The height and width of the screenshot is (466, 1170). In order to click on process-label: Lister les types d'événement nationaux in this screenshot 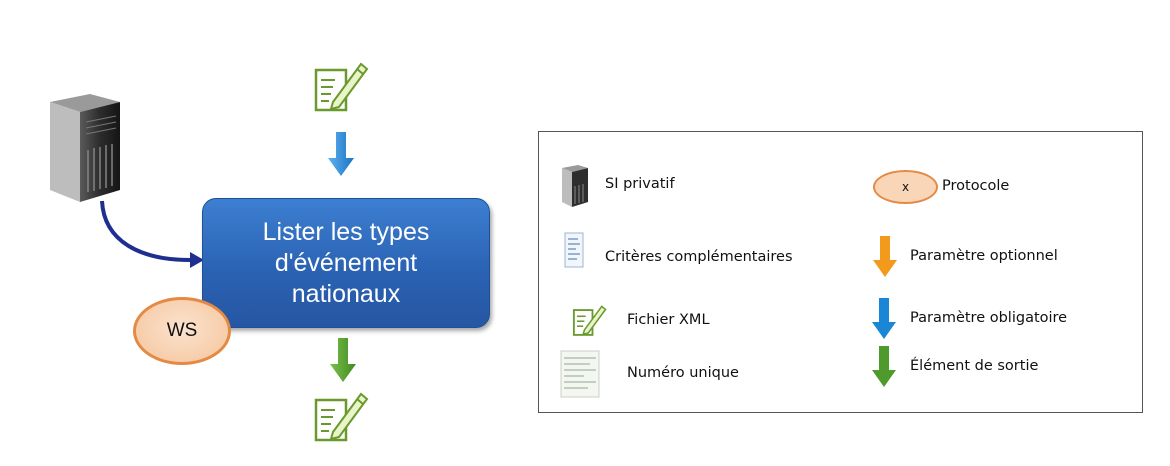, I will do `click(346, 262)`.